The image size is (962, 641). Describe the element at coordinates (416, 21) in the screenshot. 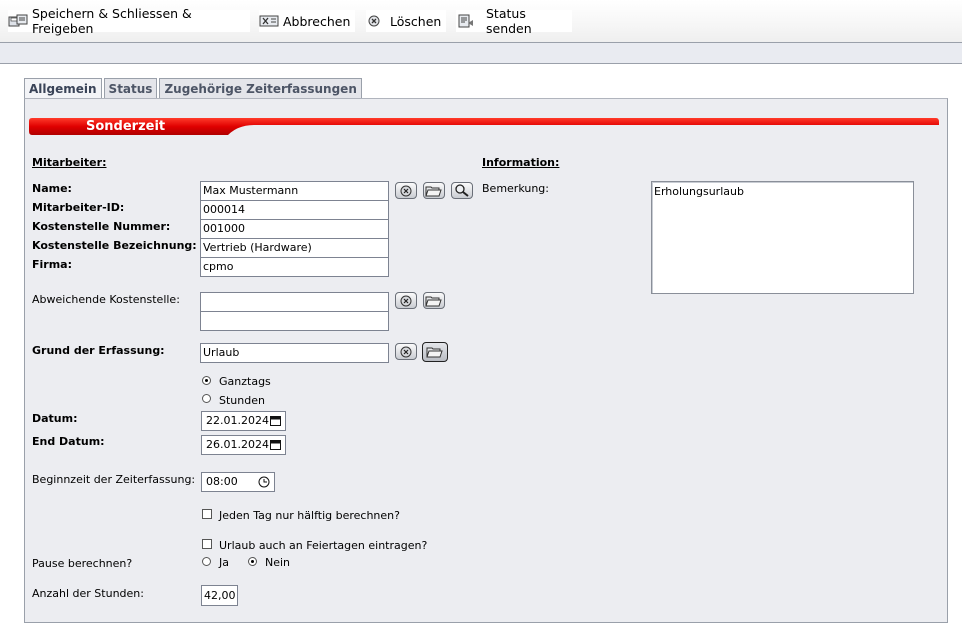

I see `delete-label: Löschen` at that location.